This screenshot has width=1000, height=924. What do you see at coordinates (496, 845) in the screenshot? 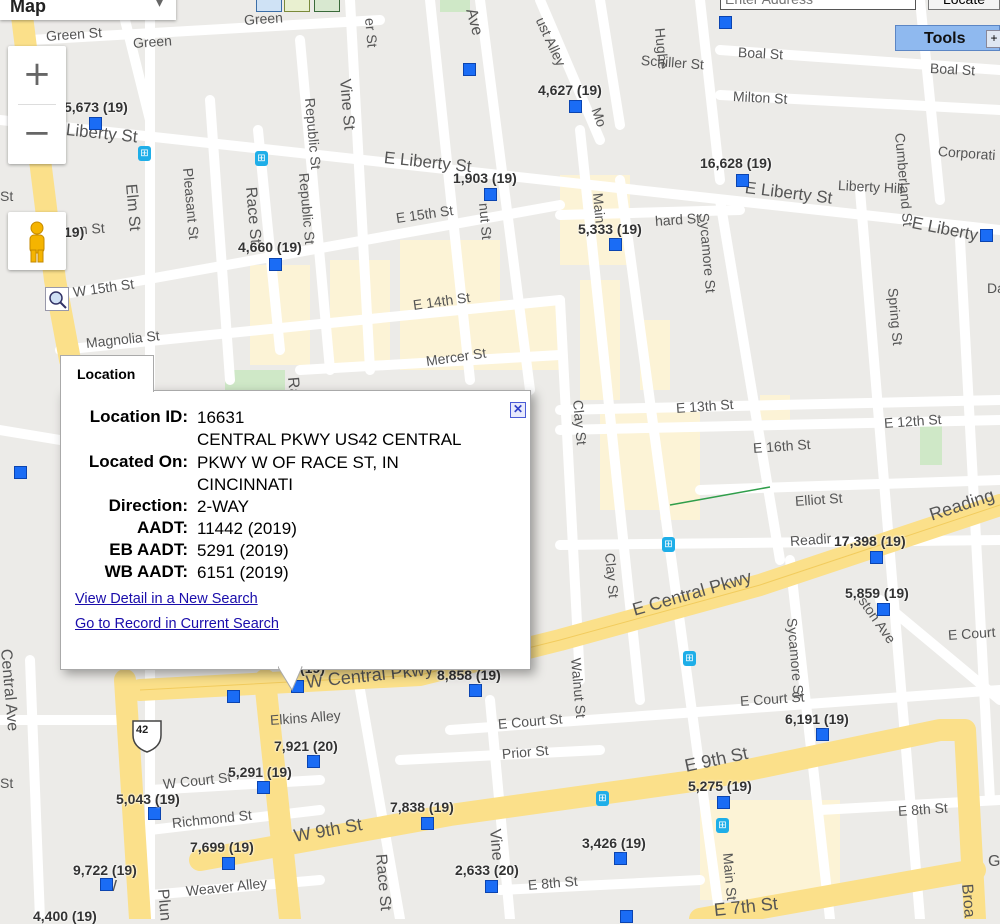
I see `street-label: Vine` at bounding box center [496, 845].